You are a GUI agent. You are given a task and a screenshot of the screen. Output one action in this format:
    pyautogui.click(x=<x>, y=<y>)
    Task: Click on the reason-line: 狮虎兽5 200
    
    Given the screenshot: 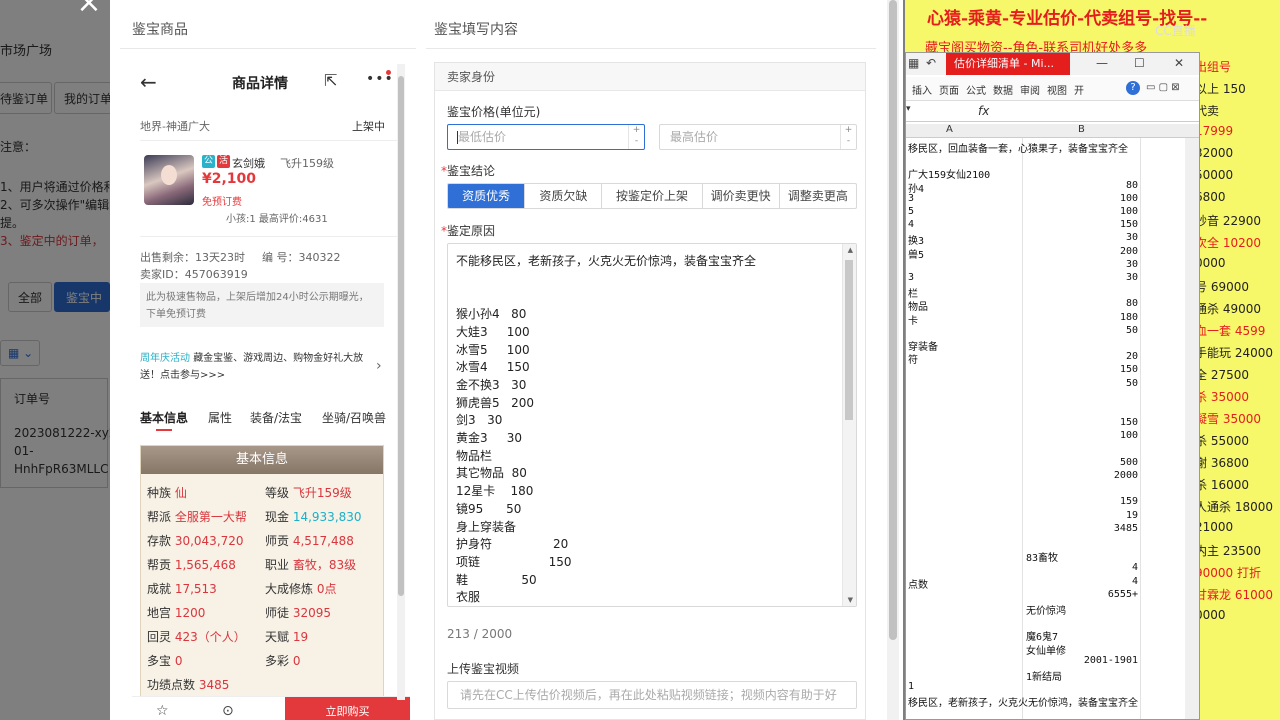 What is the action you would take?
    pyautogui.click(x=495, y=402)
    